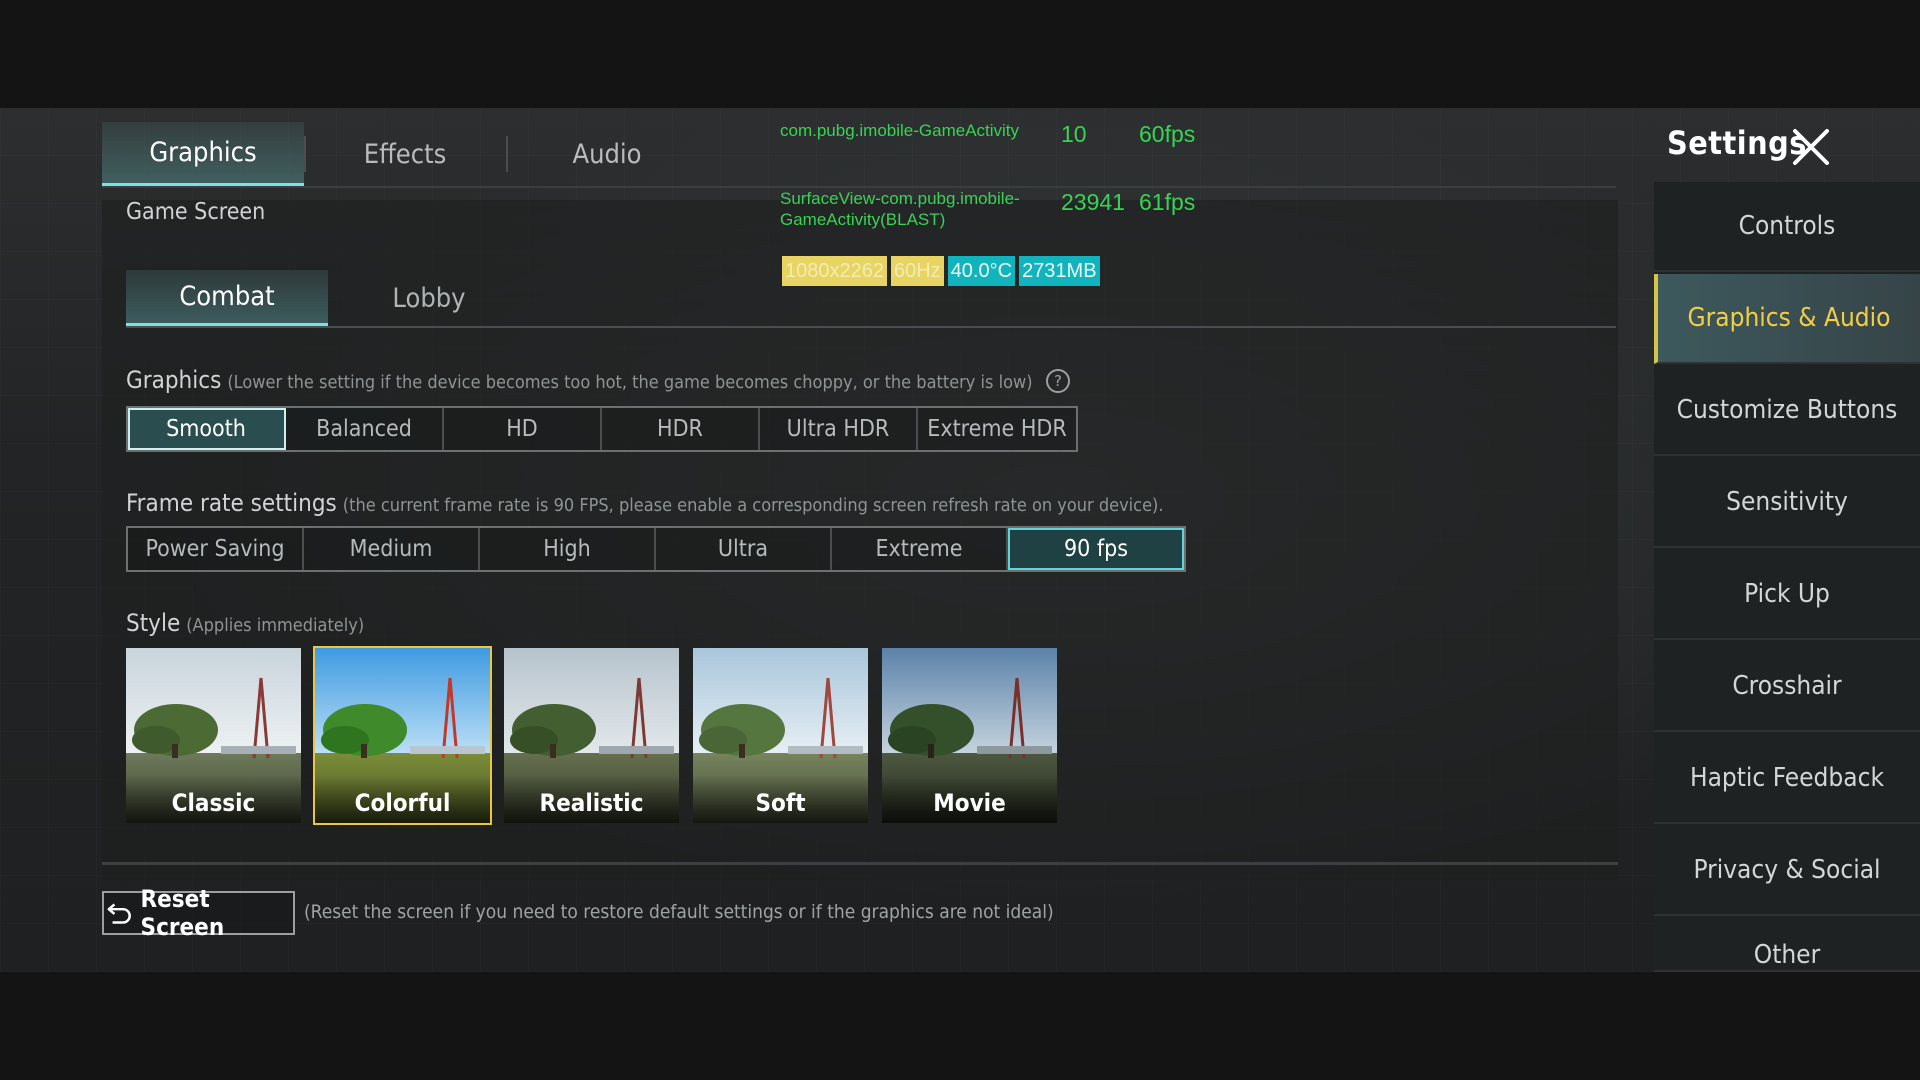 Image resolution: width=1920 pixels, height=1080 pixels. Describe the element at coordinates (203, 154) in the screenshot. I see `tab-graphics: Graphics` at that location.